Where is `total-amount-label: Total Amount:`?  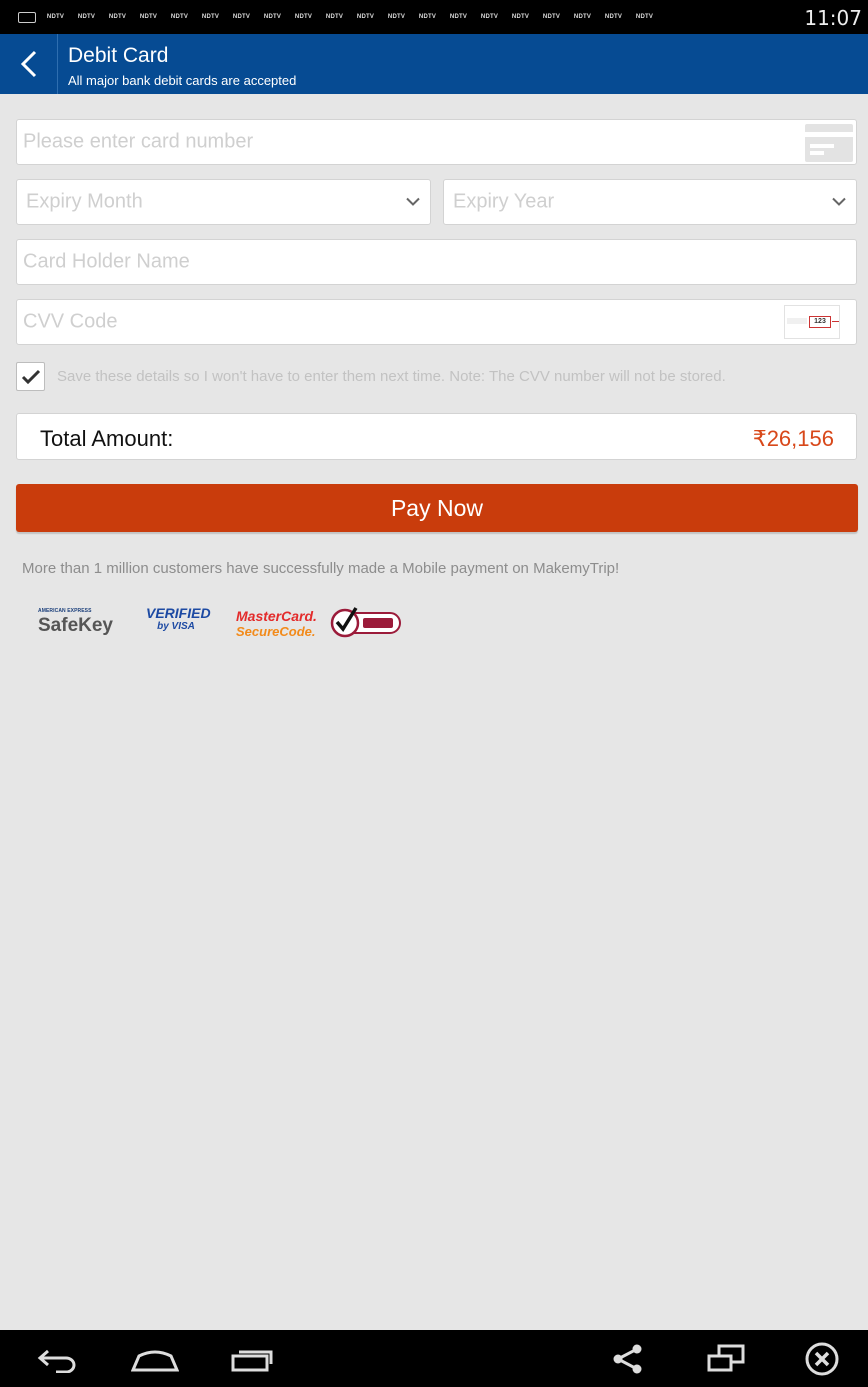 total-amount-label: Total Amount: is located at coordinates (107, 438).